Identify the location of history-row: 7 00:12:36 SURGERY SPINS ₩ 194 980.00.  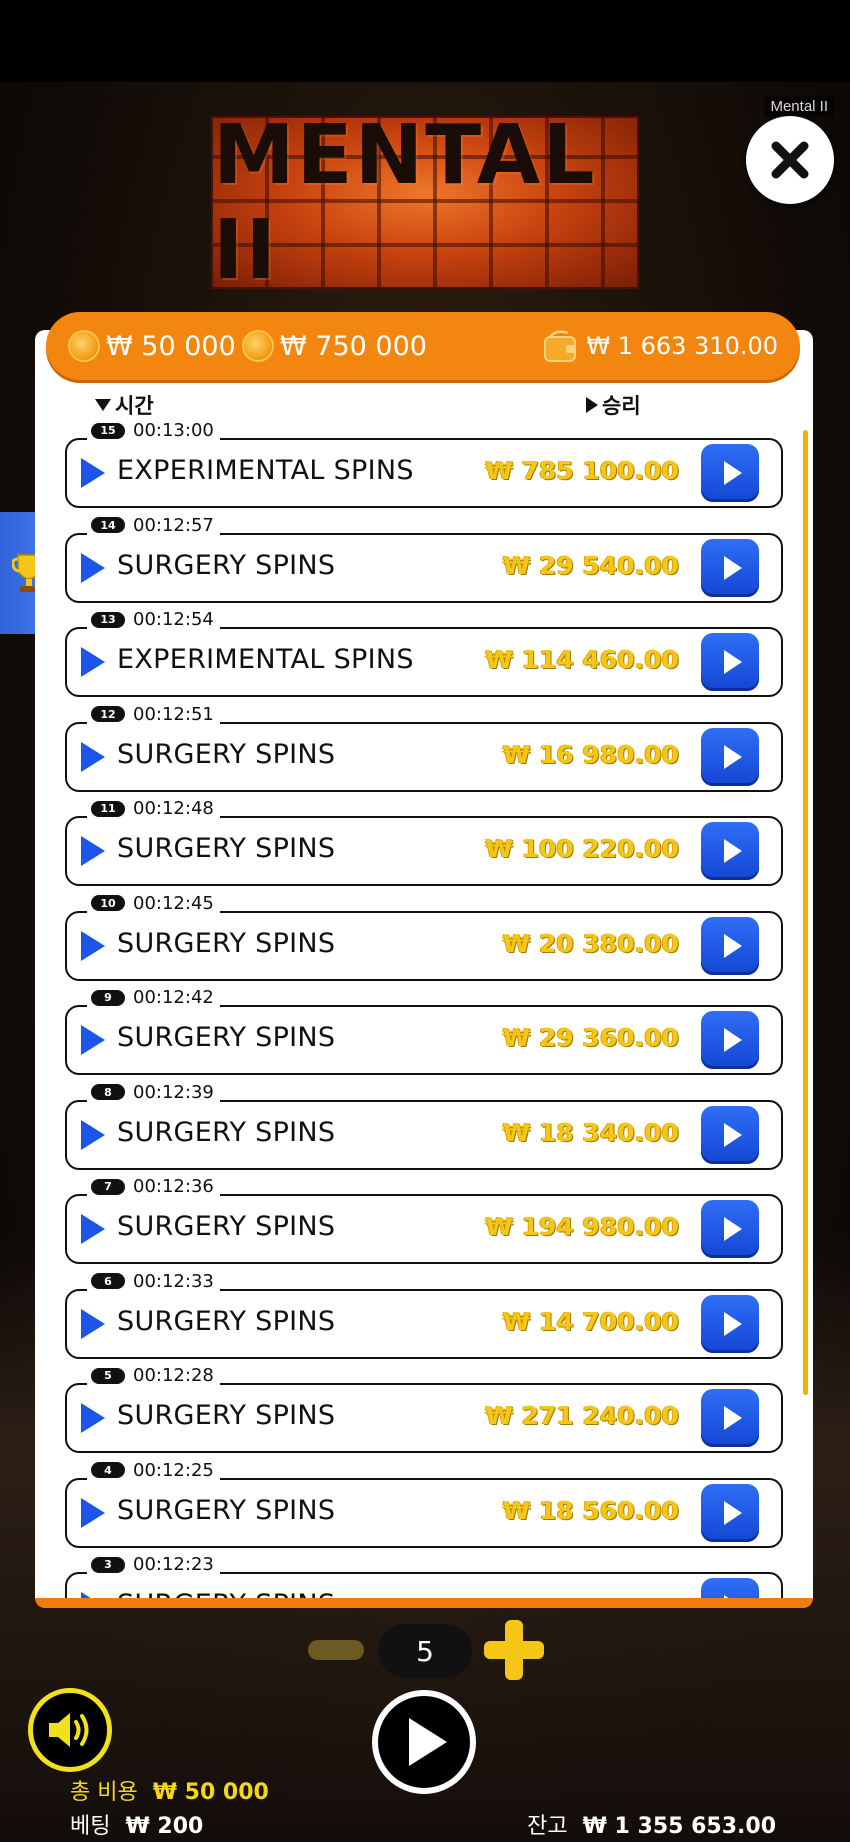
(424, 1220).